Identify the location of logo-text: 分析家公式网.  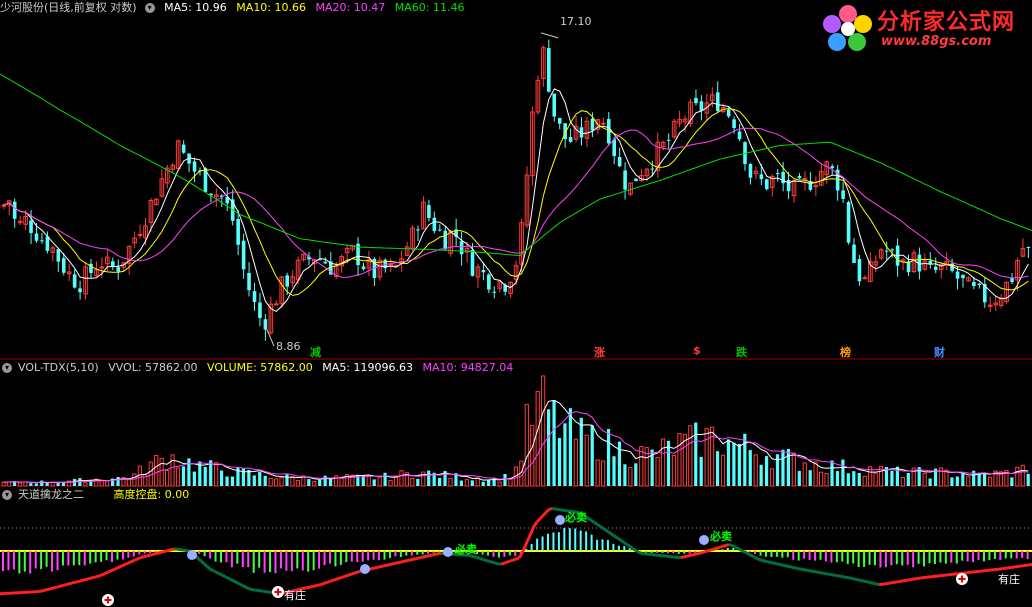
(946, 22).